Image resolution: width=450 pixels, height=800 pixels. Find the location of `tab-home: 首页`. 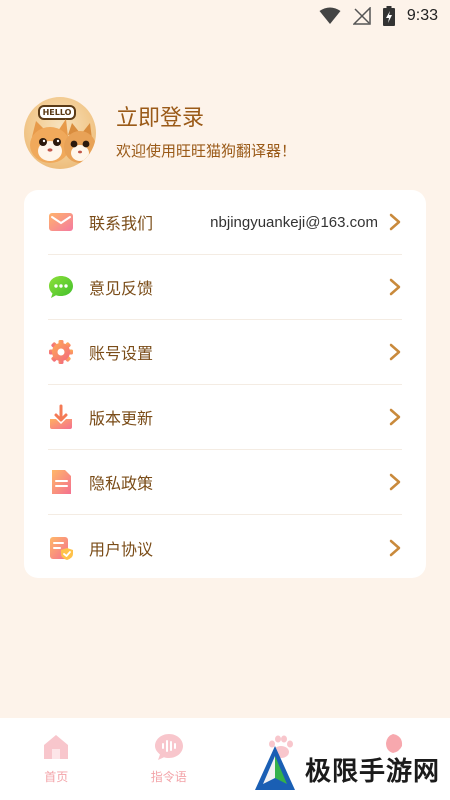

tab-home: 首页 is located at coordinates (56, 759).